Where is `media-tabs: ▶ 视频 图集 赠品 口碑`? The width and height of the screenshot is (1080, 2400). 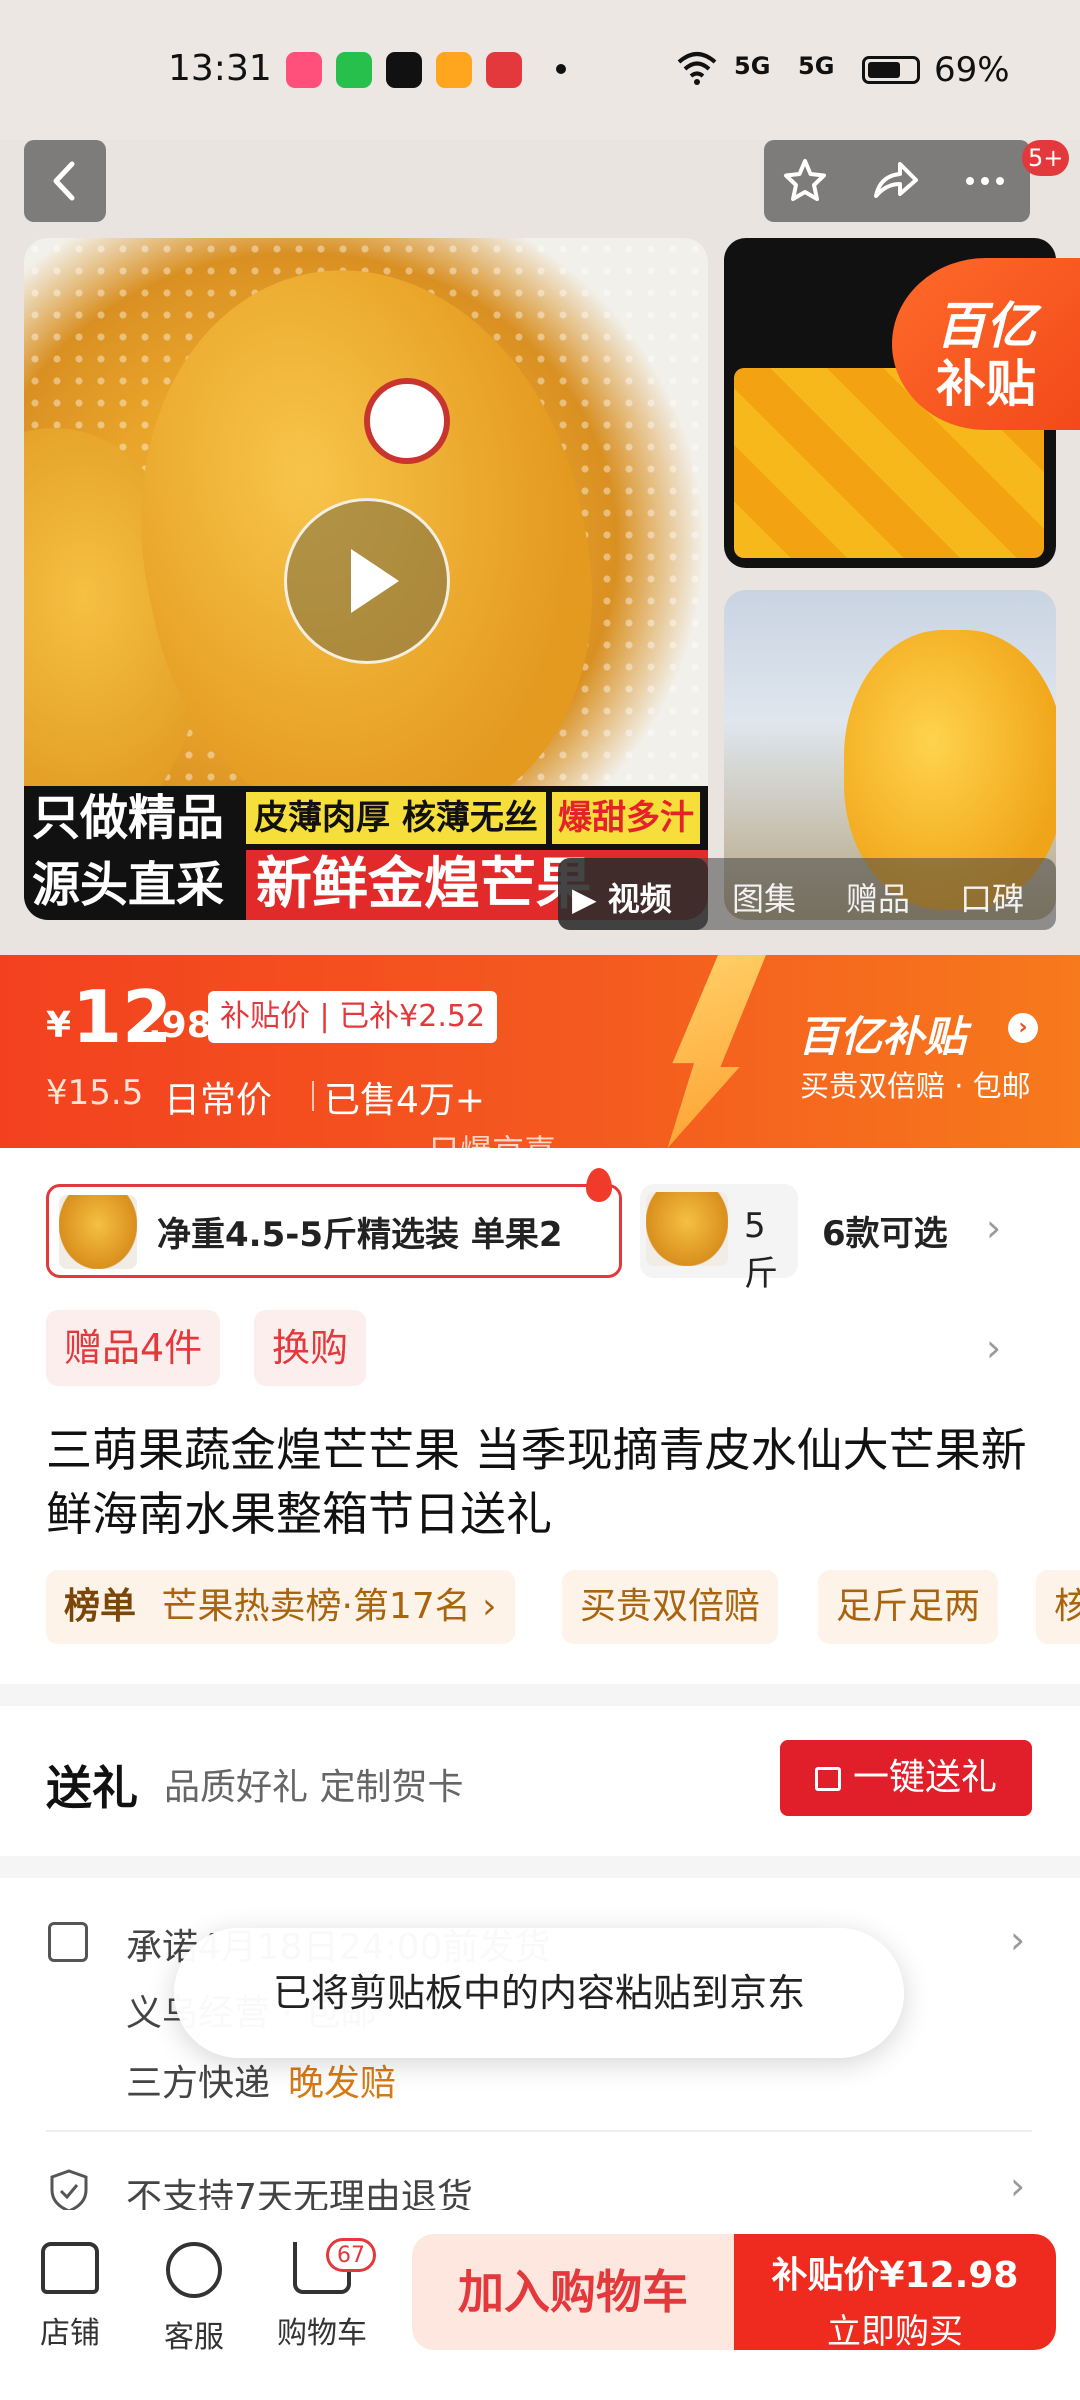
media-tabs: ▶ 视频 图集 赠品 口碑 is located at coordinates (807, 894).